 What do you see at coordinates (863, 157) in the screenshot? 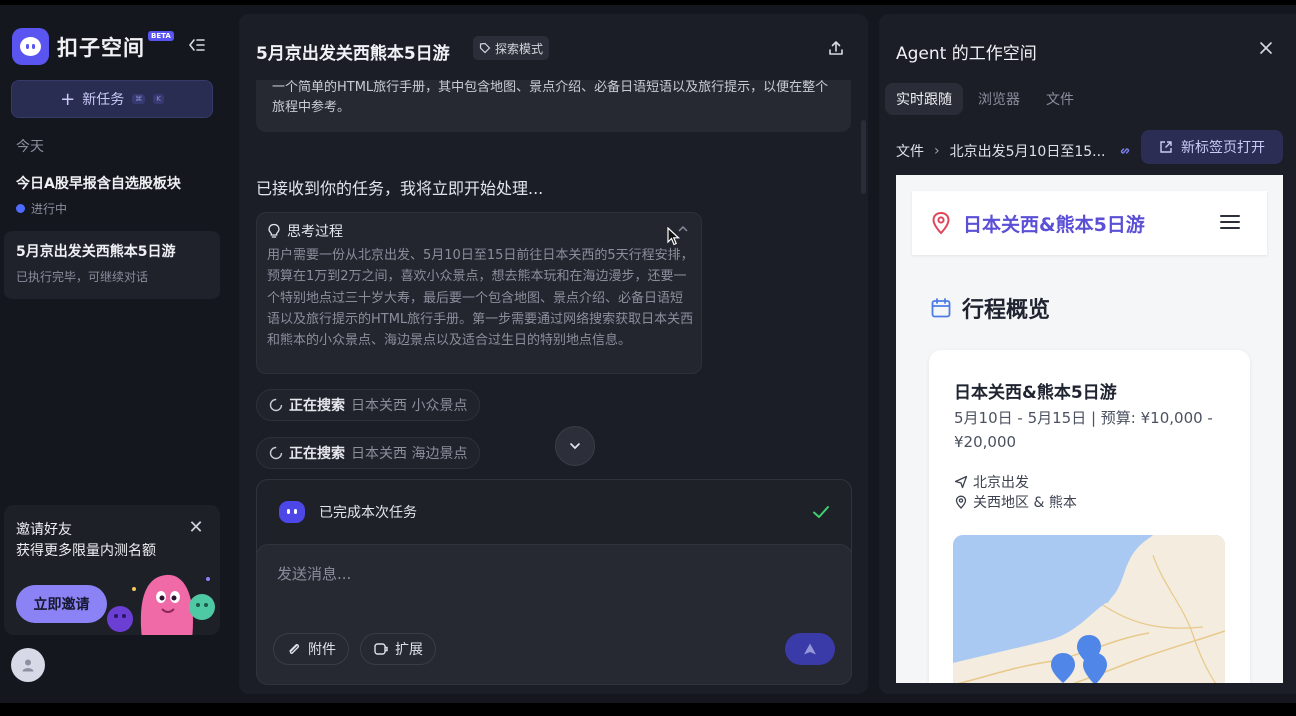
I see `scrollbar` at bounding box center [863, 157].